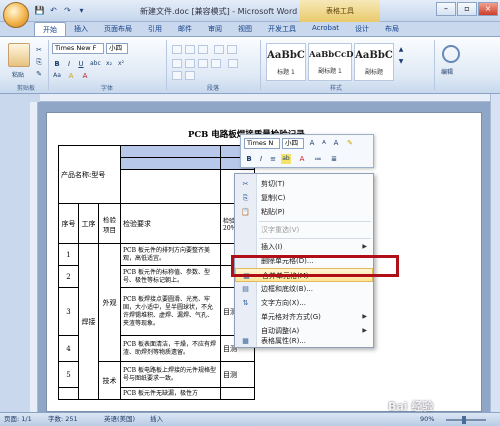 Image resolution: width=500 pixels, height=426 pixels. I want to click on mini-font-color-button: A, so click(302, 159).